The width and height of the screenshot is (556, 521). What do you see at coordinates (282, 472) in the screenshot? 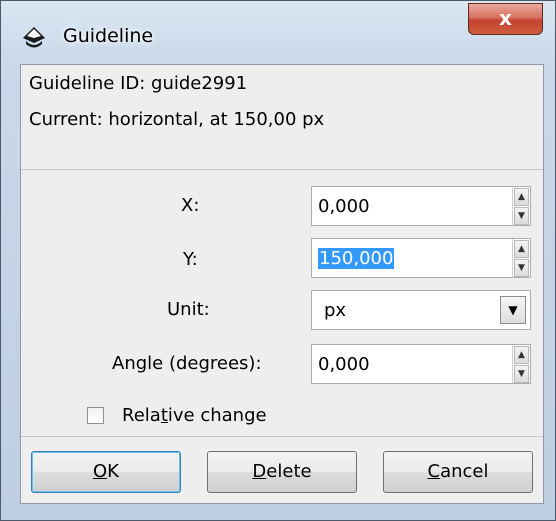
I see `delete-button: Delete` at bounding box center [282, 472].